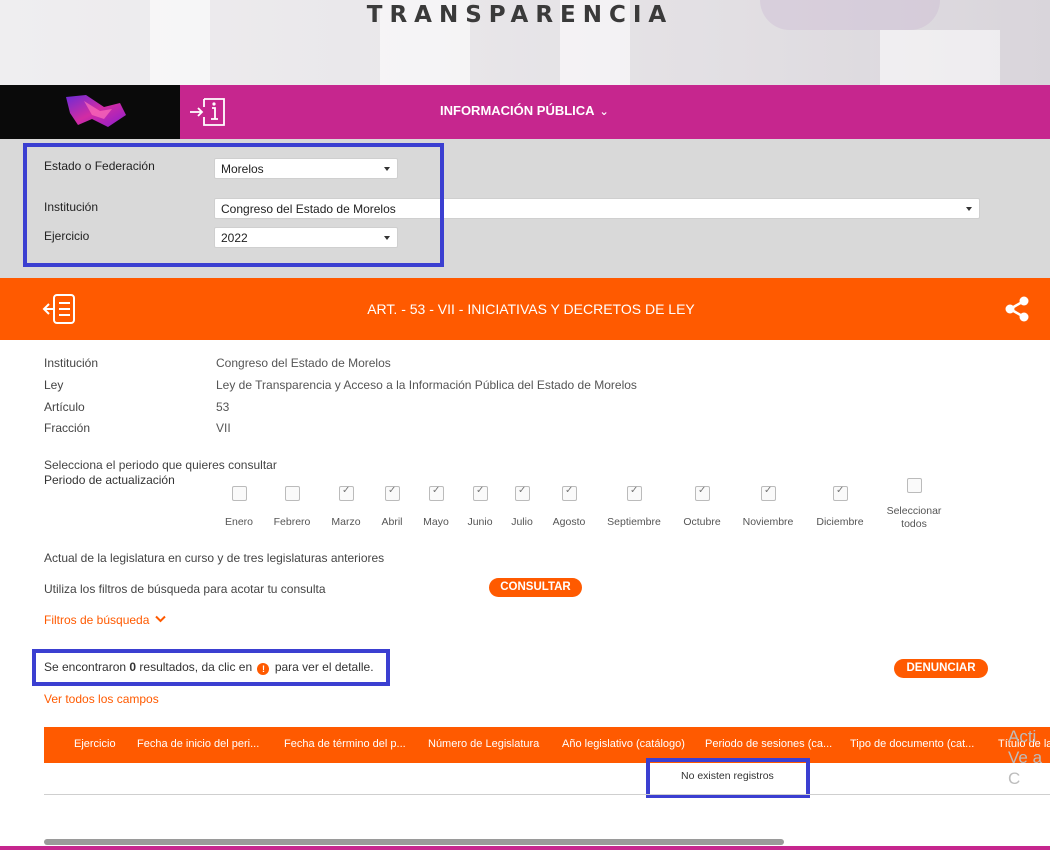 This screenshot has width=1050, height=850. I want to click on month-label: Enero, so click(239, 522).